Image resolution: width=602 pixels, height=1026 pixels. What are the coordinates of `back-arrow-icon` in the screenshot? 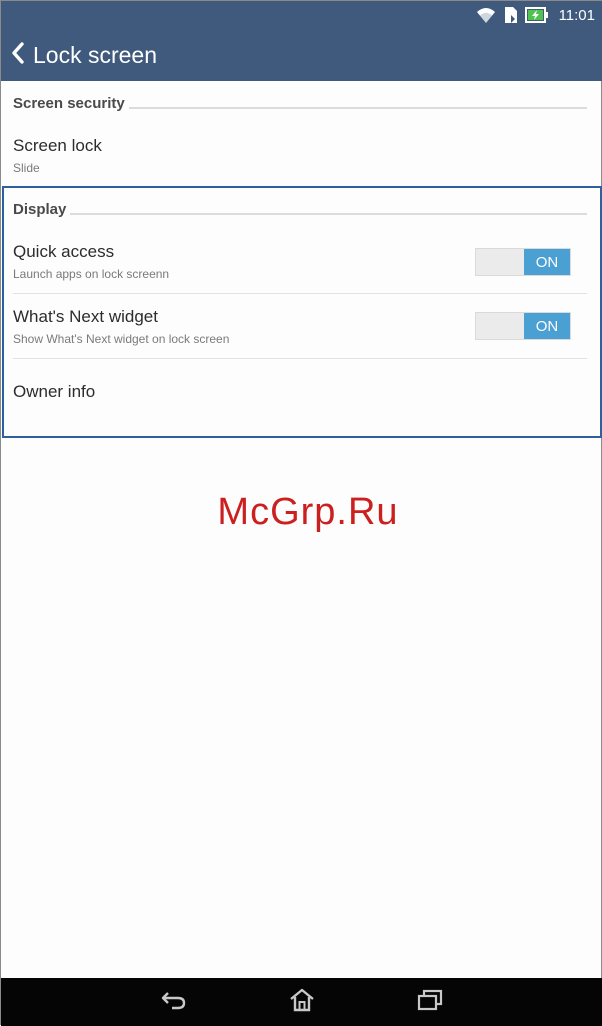 It's located at (174, 1002).